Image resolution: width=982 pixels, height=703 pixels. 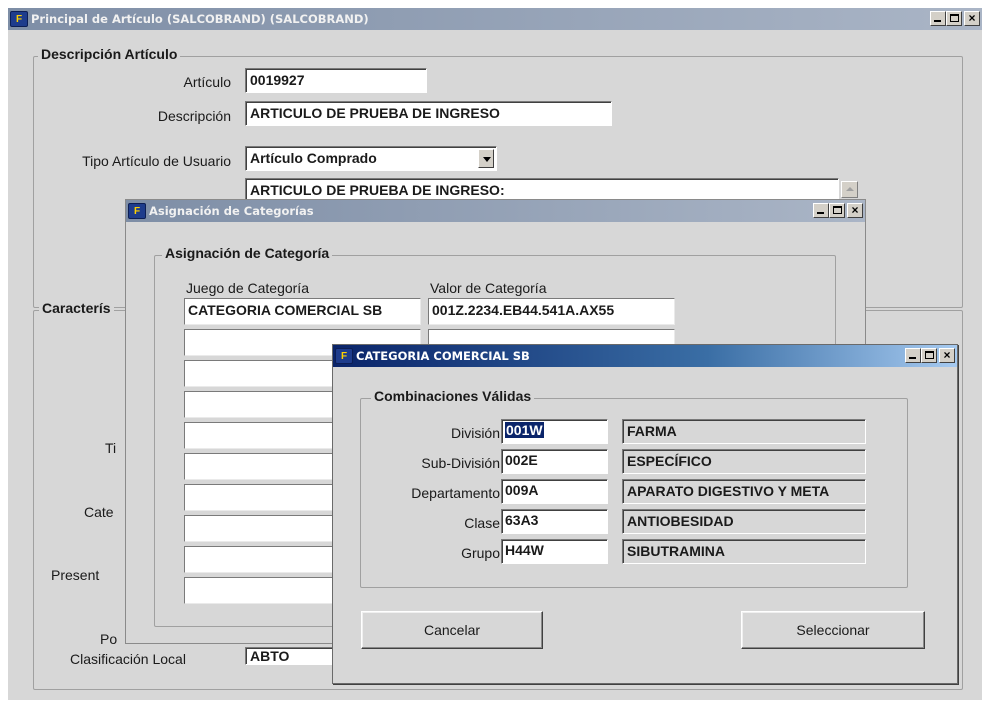 I want to click on juego-categoria-header: Juego de Categoría, so click(x=247, y=288).